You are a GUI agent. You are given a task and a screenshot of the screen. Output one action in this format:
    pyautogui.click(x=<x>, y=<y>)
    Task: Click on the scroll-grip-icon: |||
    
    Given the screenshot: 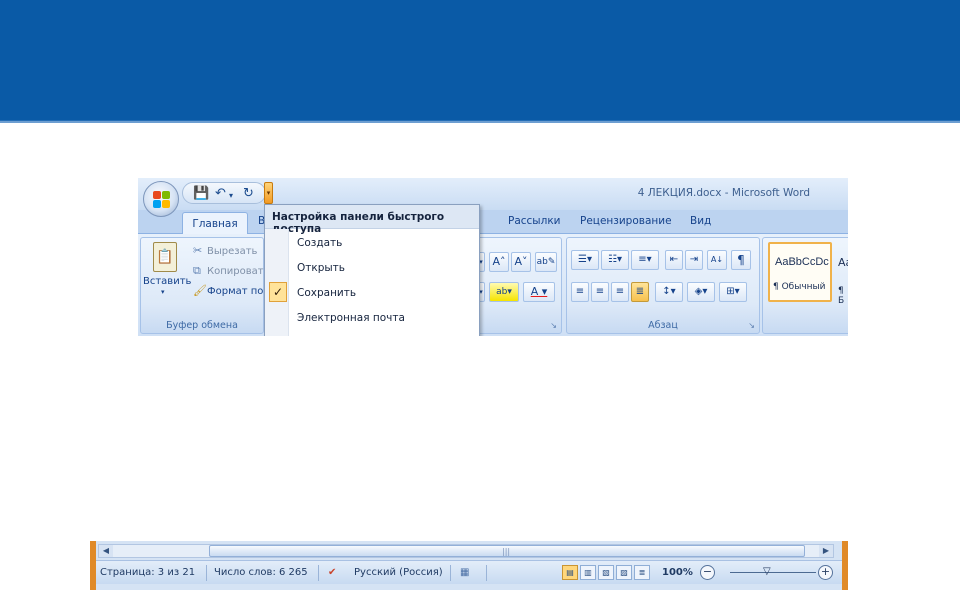 What is the action you would take?
    pyautogui.click(x=506, y=551)
    